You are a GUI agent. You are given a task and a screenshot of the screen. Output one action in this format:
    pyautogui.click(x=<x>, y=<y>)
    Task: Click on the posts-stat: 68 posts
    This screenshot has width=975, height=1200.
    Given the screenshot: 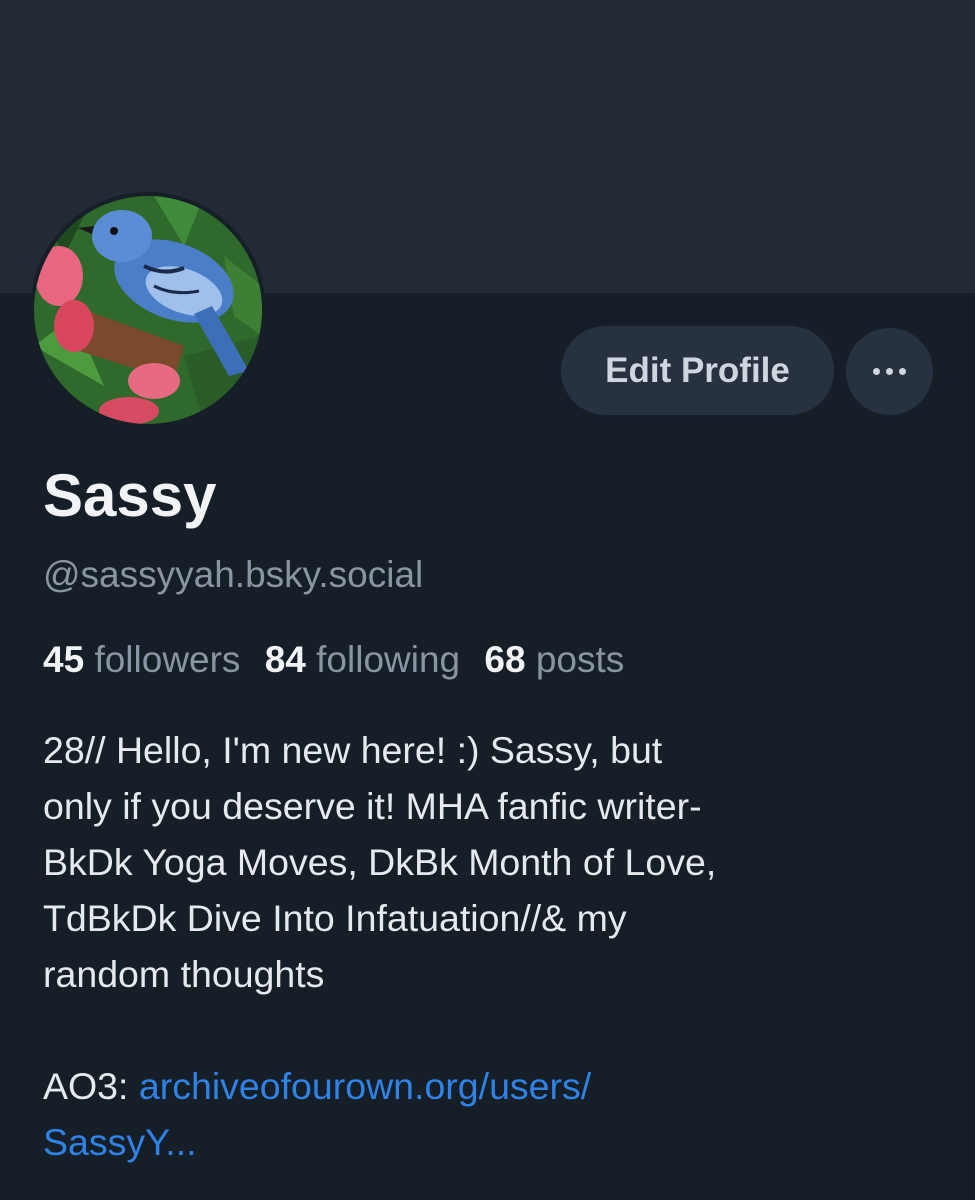 What is the action you would take?
    pyautogui.click(x=554, y=659)
    